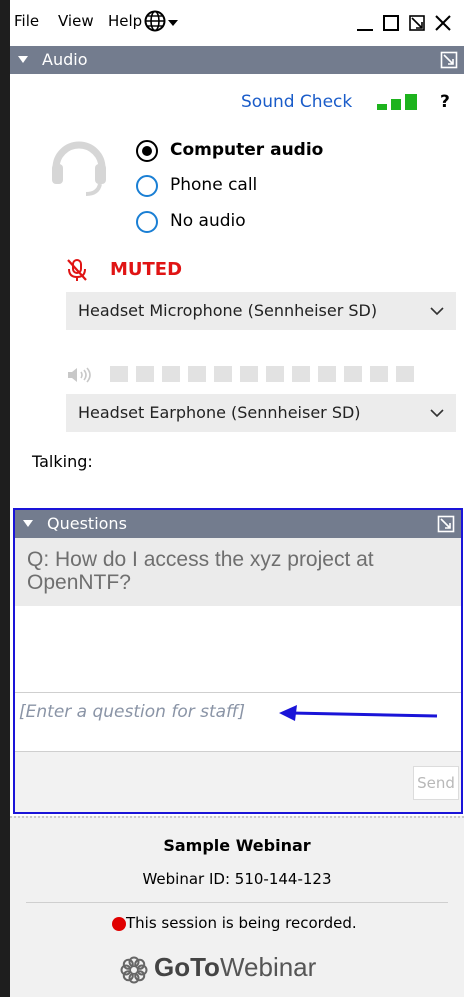 The image size is (464, 997). Describe the element at coordinates (365, 23) in the screenshot. I see `minimize-icon` at that location.